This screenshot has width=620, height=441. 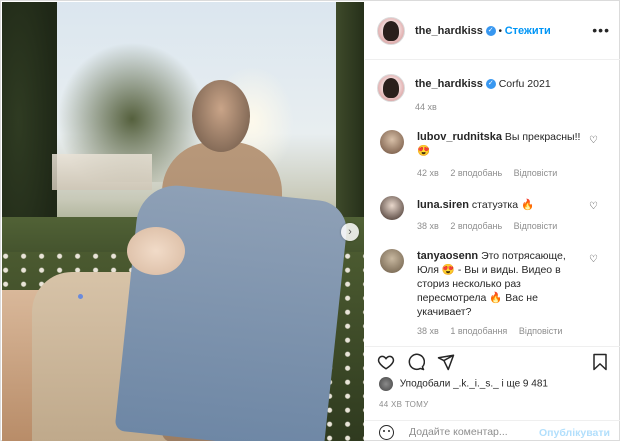 What do you see at coordinates (449, 31) in the screenshot?
I see `author-username: the_hardkiss` at bounding box center [449, 31].